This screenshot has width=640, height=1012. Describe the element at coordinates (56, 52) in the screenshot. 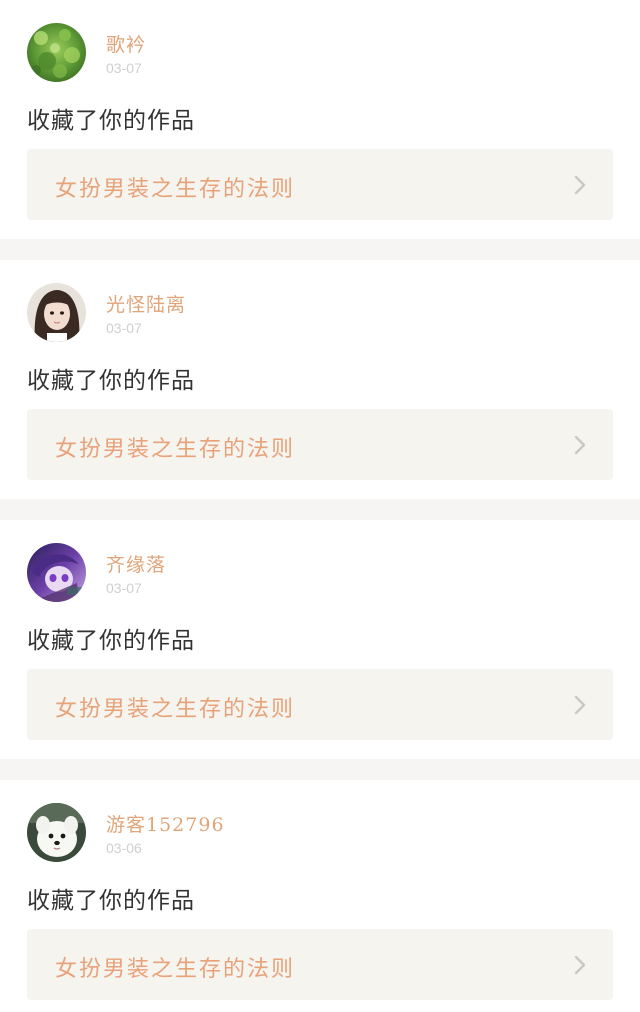

I see `green-foliage-avatar-icon` at that location.